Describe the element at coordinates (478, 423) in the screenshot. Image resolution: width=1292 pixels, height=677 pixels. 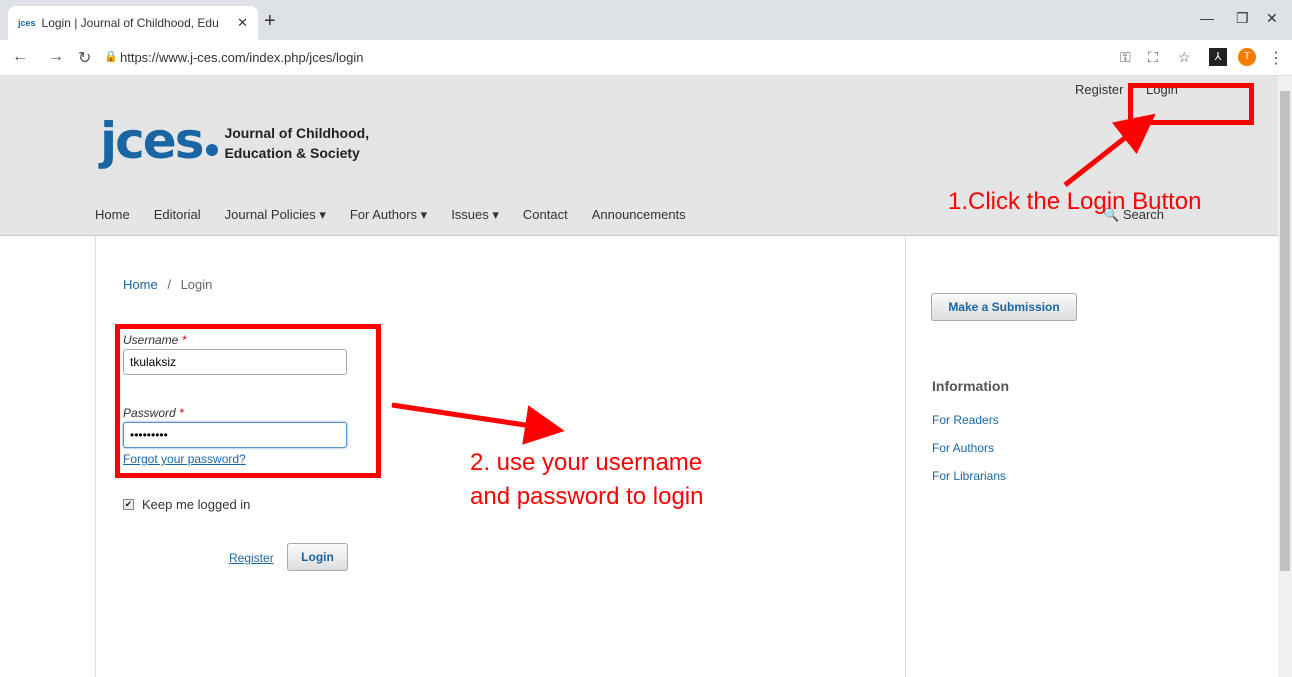
I see `arrow-to-form` at that location.